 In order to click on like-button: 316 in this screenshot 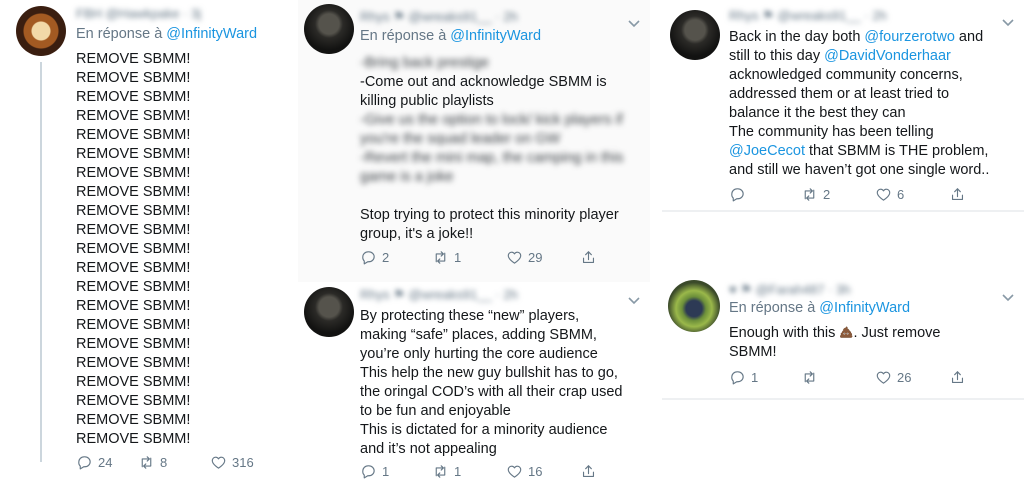, I will do `click(232, 462)`.